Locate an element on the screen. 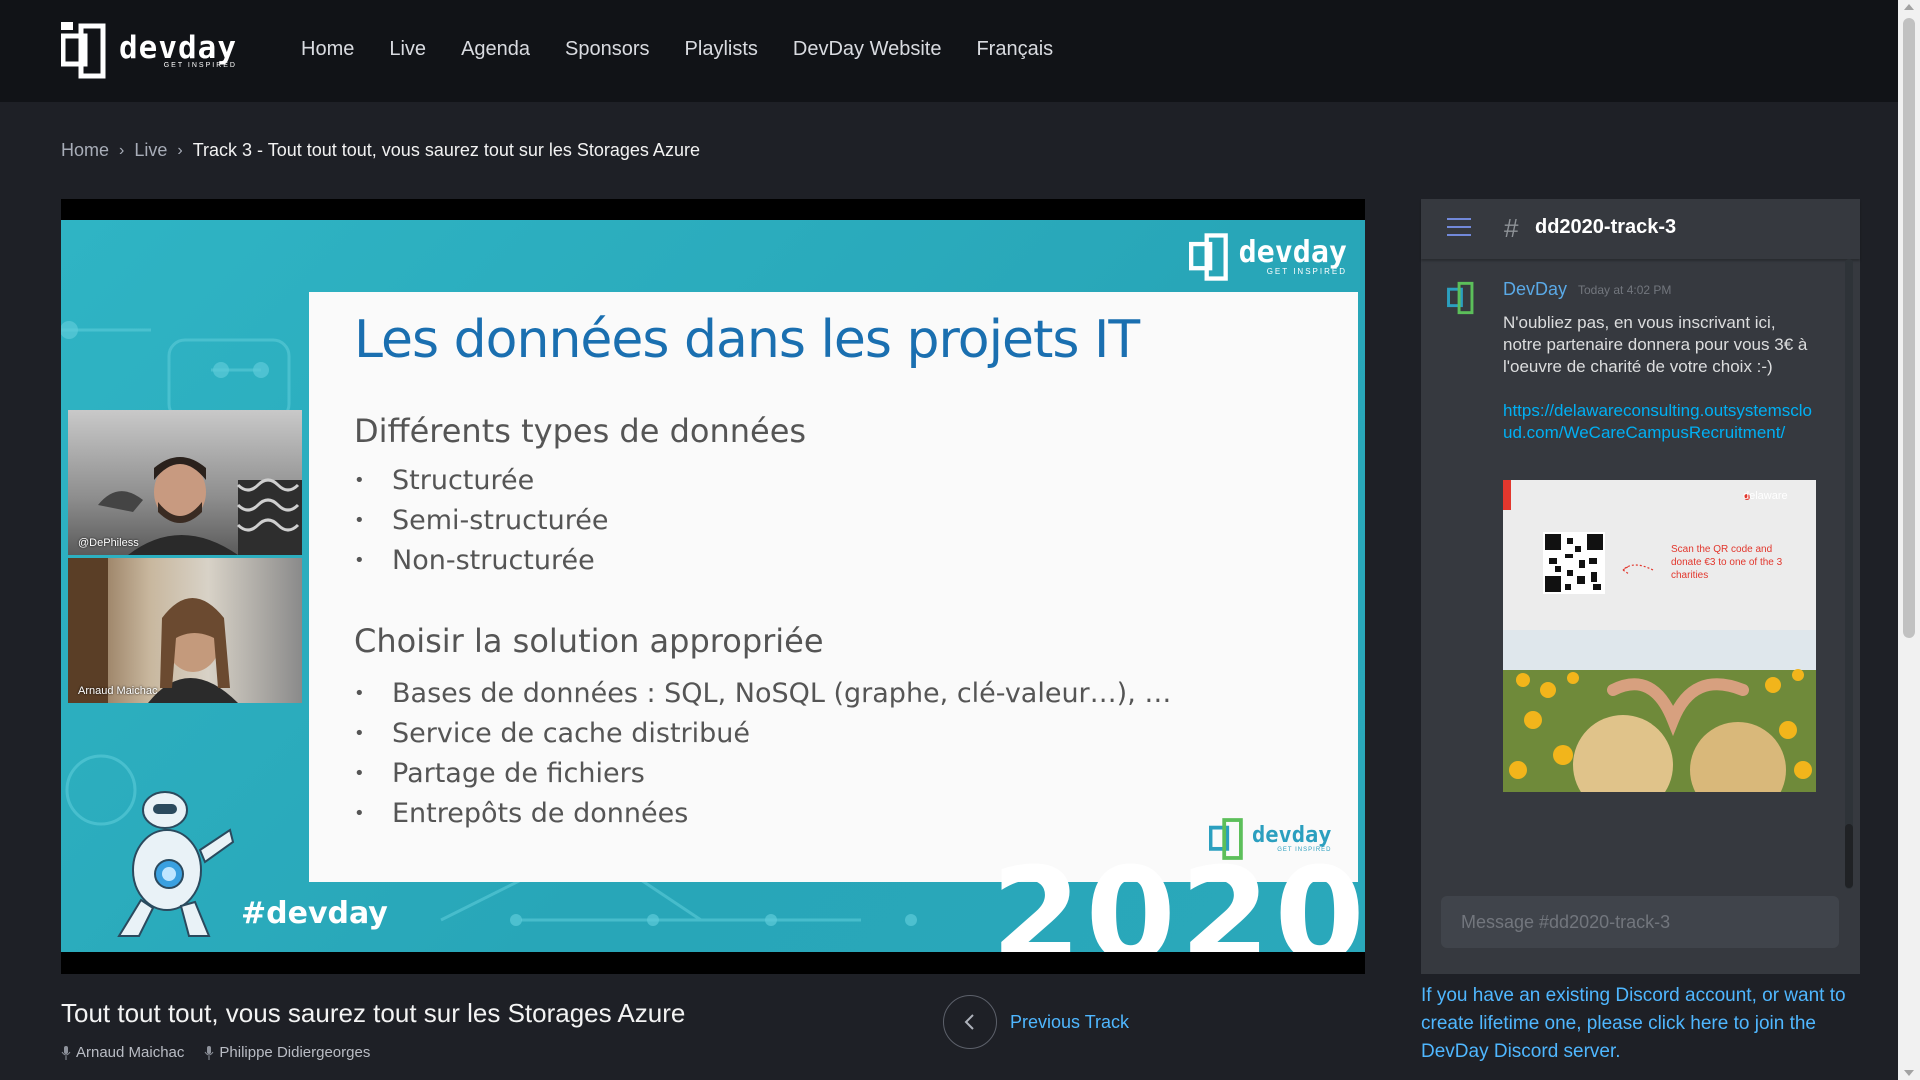 The height and width of the screenshot is (1080, 1920). robot-mascot-icon is located at coordinates (176, 864).